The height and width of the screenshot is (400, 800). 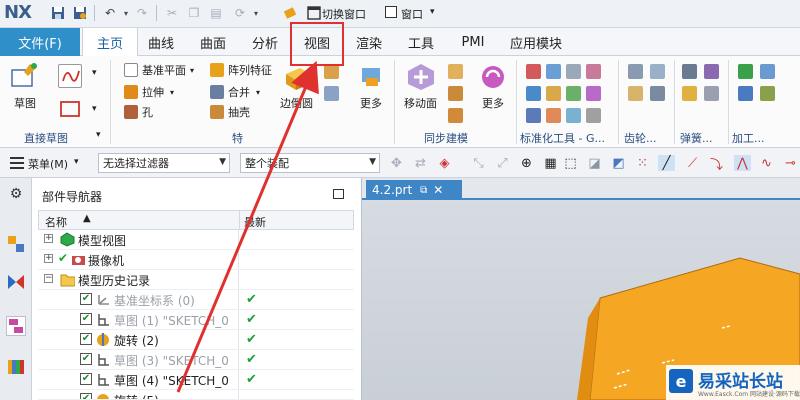 What do you see at coordinates (70, 109) in the screenshot?
I see `rectangle-icon` at bounding box center [70, 109].